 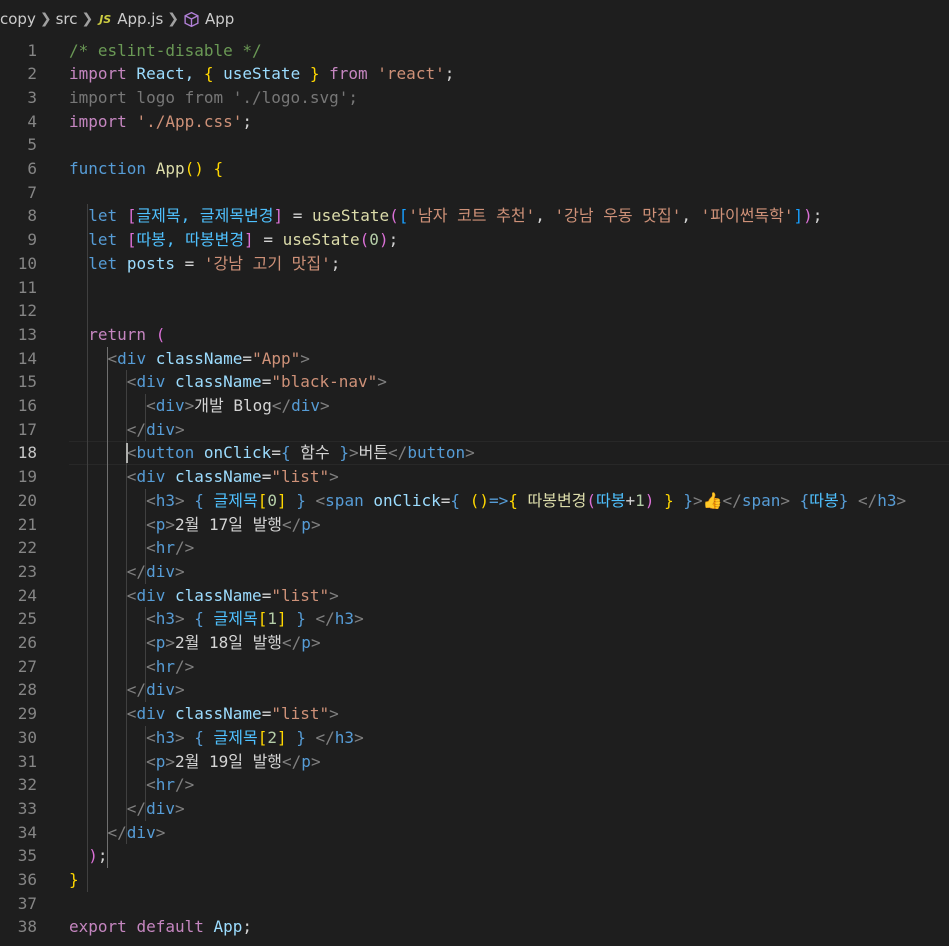 I want to click on code-line: 11, so click(x=474, y=288).